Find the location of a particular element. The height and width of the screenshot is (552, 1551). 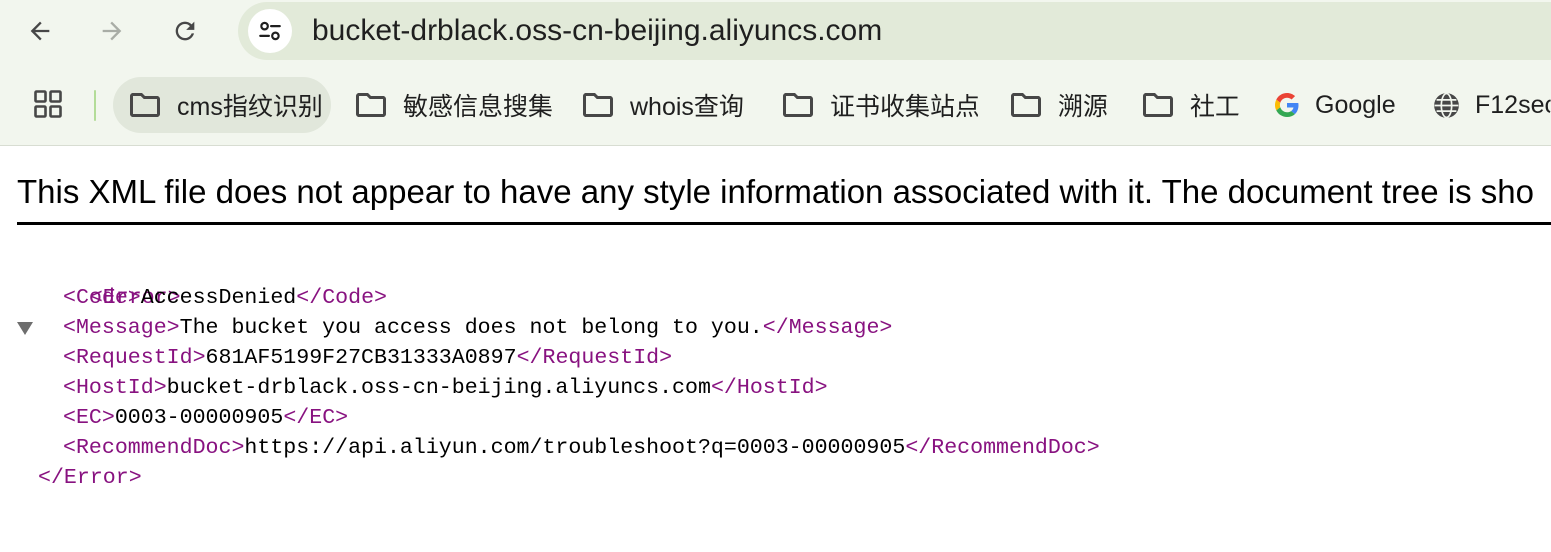

bookmark-folder-cms-fingerprint: cms指纹识别 is located at coordinates (222, 105).